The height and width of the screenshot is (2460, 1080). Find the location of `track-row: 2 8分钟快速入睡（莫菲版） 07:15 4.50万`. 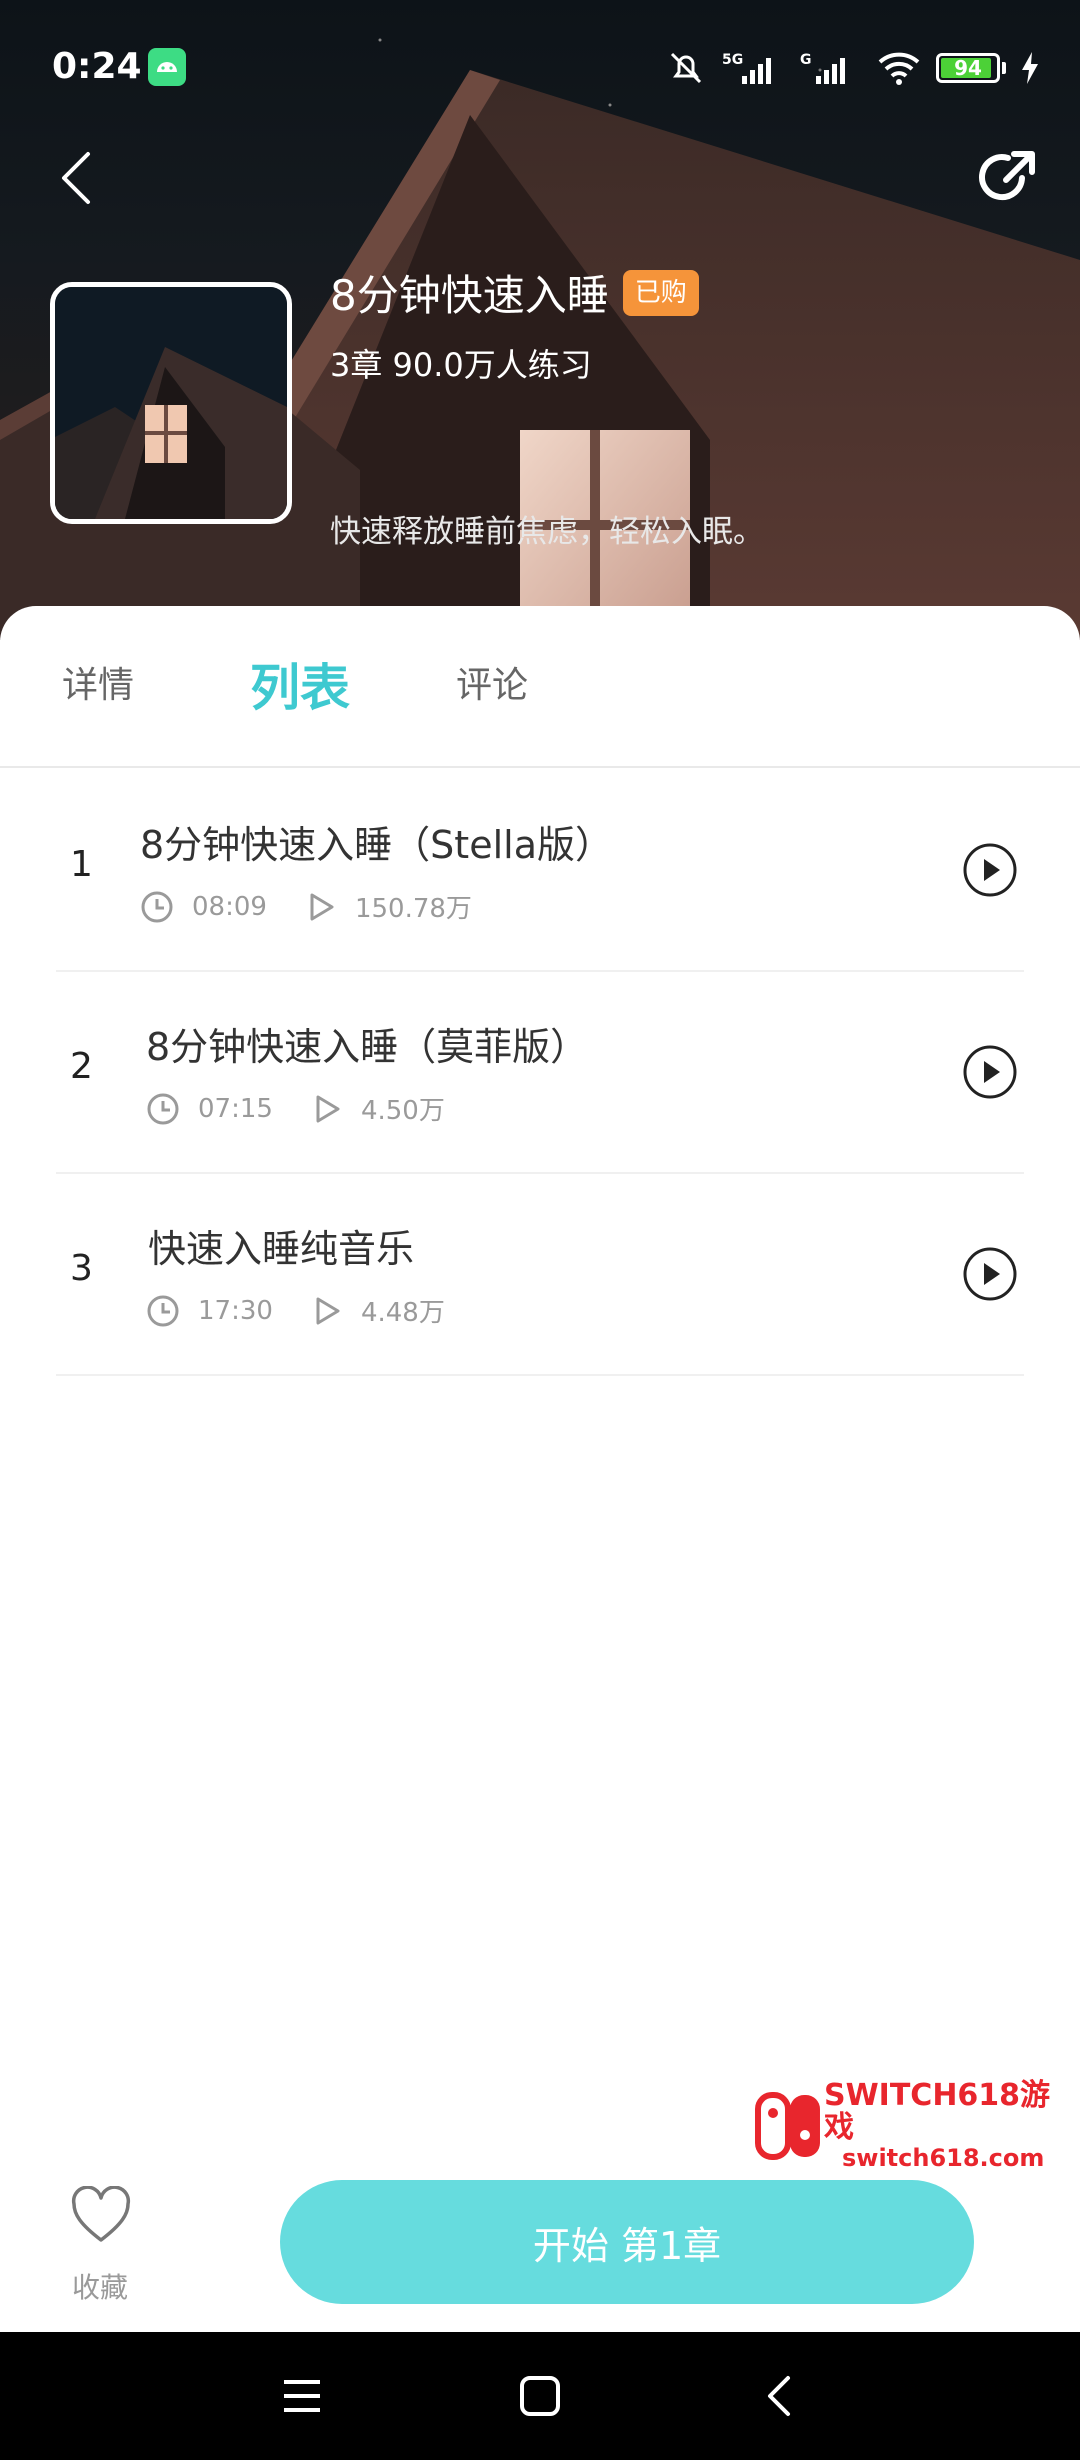

track-row: 2 8分钟快速入睡（莫菲版） 07:15 4.50万 is located at coordinates (540, 1073).